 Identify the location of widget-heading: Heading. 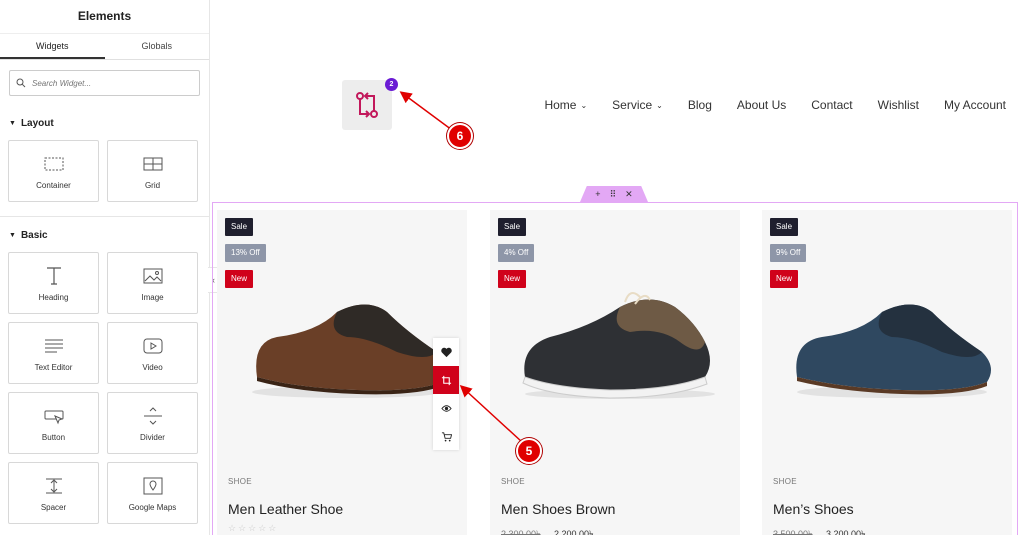
(53, 283).